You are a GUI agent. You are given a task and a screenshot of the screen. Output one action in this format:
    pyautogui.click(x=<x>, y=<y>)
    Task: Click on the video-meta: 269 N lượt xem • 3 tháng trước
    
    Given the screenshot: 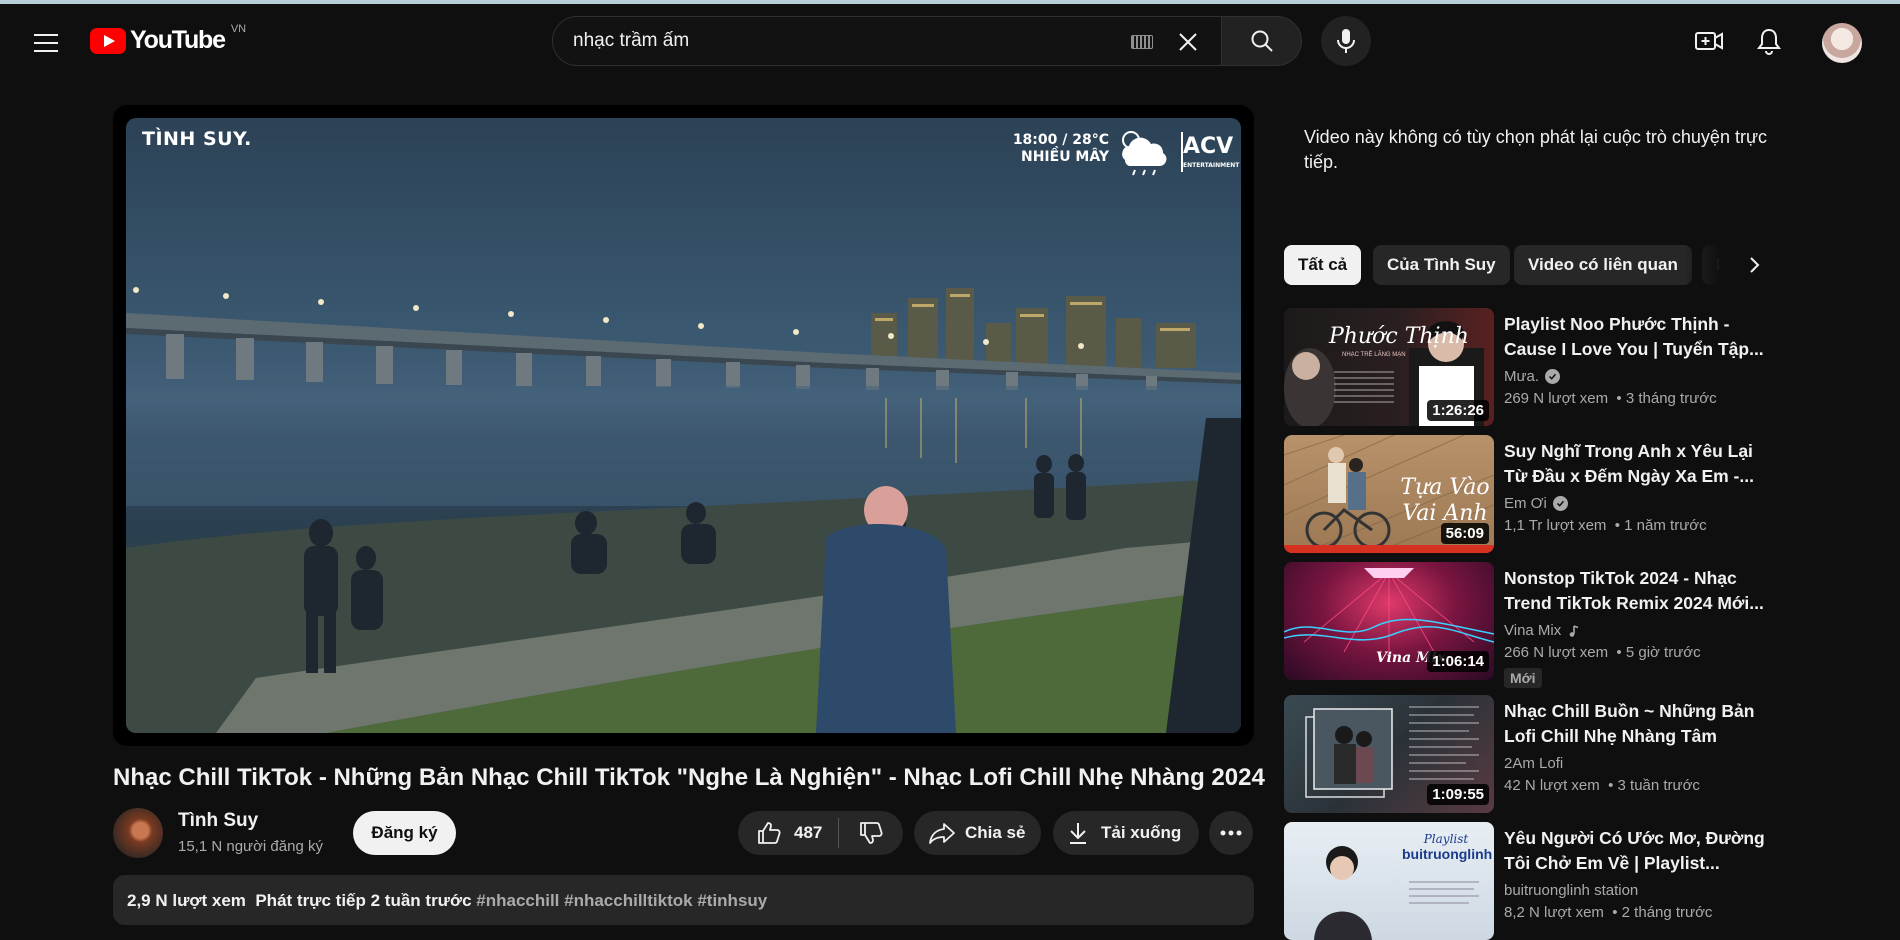 What is the action you would take?
    pyautogui.click(x=1610, y=398)
    